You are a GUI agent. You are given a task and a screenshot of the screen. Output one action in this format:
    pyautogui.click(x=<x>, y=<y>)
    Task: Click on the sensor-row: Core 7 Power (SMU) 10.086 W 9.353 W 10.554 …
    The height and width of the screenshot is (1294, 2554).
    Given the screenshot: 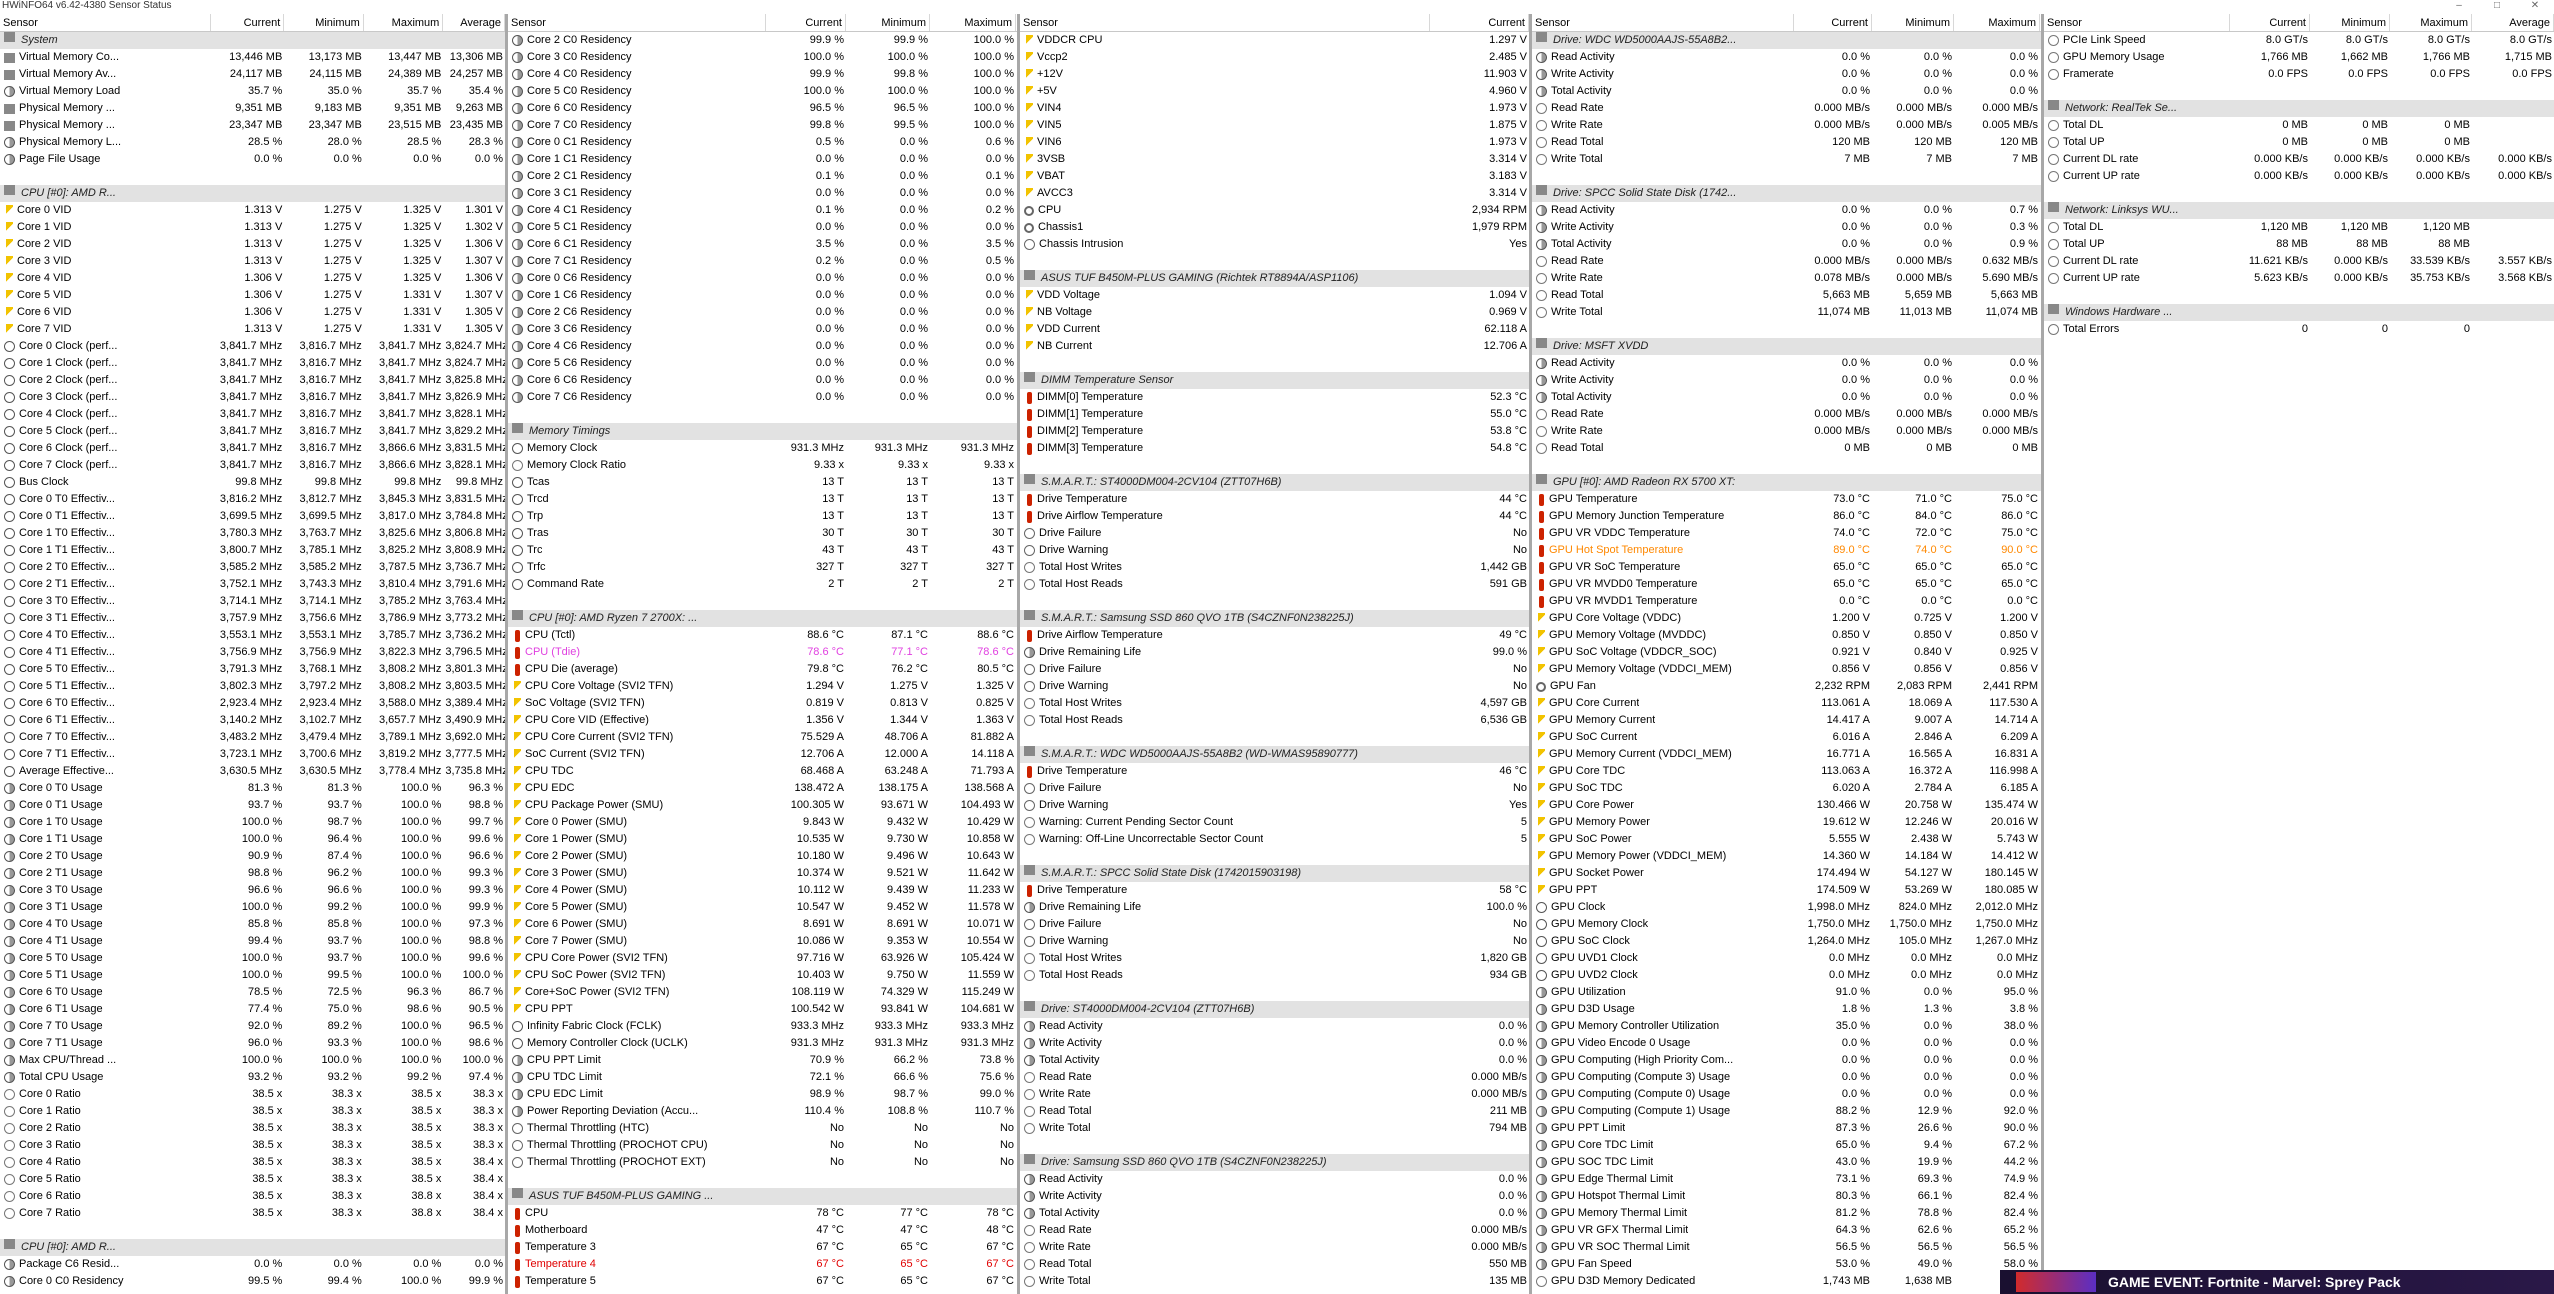 What is the action you would take?
    pyautogui.click(x=762, y=941)
    